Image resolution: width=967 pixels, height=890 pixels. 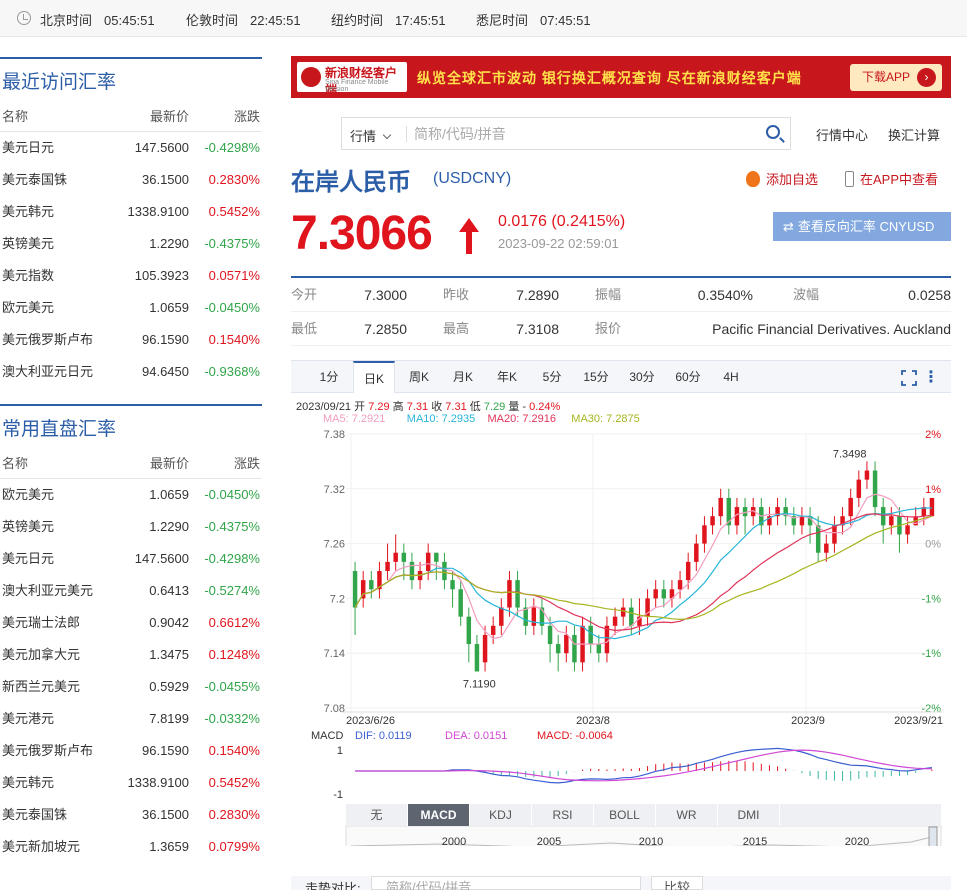 What do you see at coordinates (234, 654) in the screenshot?
I see `rate-change: 0.1248%` at bounding box center [234, 654].